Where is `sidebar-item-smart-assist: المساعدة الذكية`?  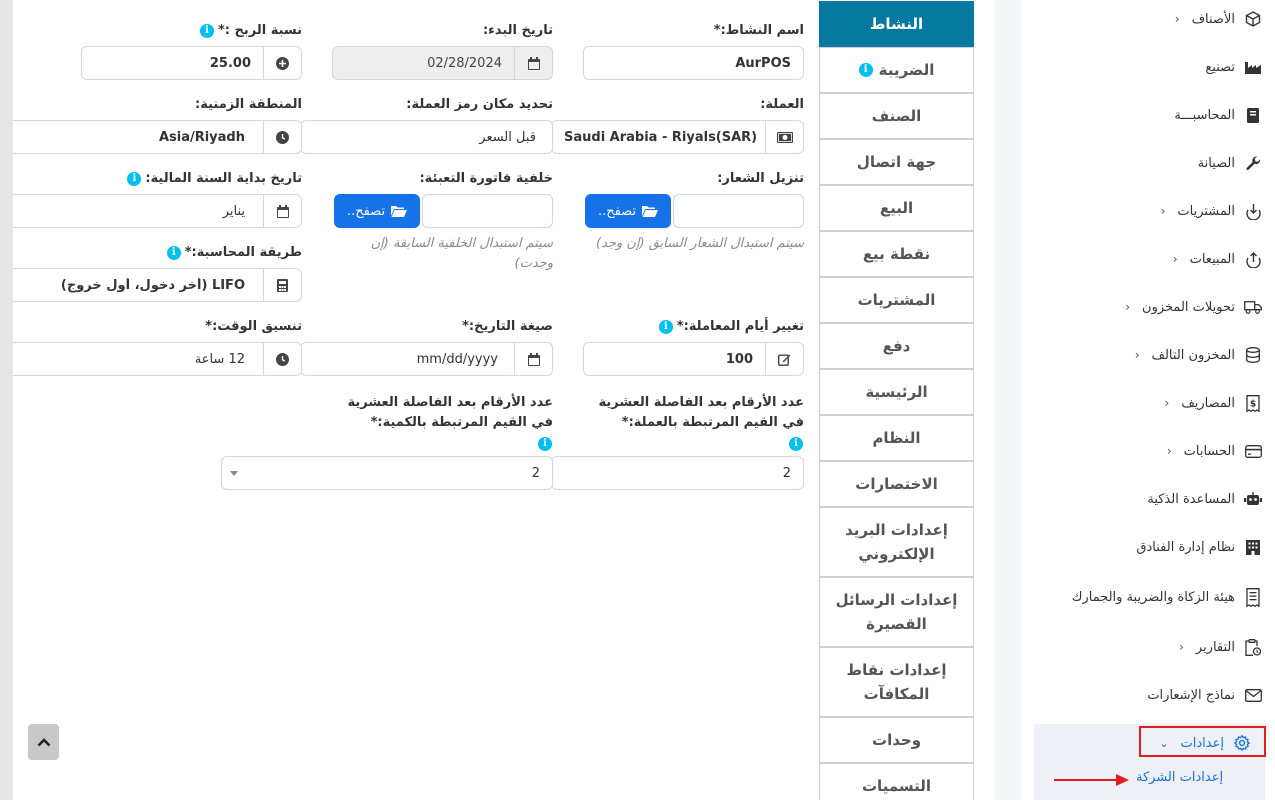
sidebar-item-smart-assist: المساعدة الذكية is located at coordinates (1148, 499).